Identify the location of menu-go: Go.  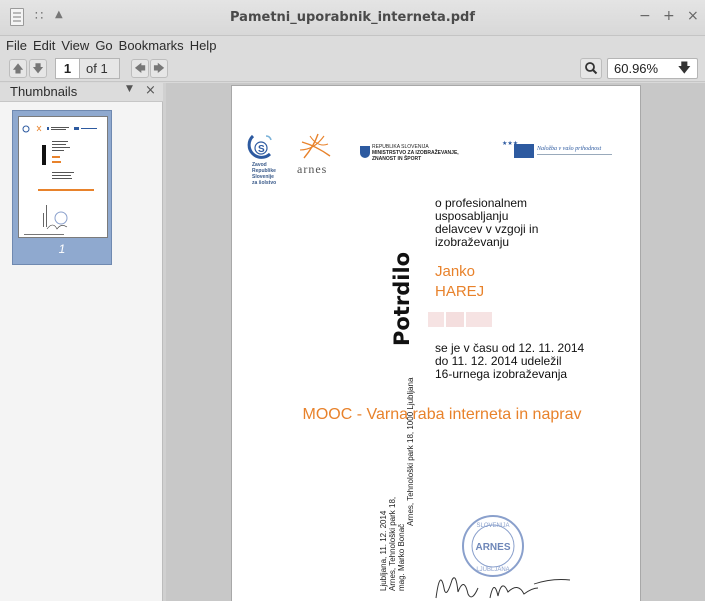
(103, 46).